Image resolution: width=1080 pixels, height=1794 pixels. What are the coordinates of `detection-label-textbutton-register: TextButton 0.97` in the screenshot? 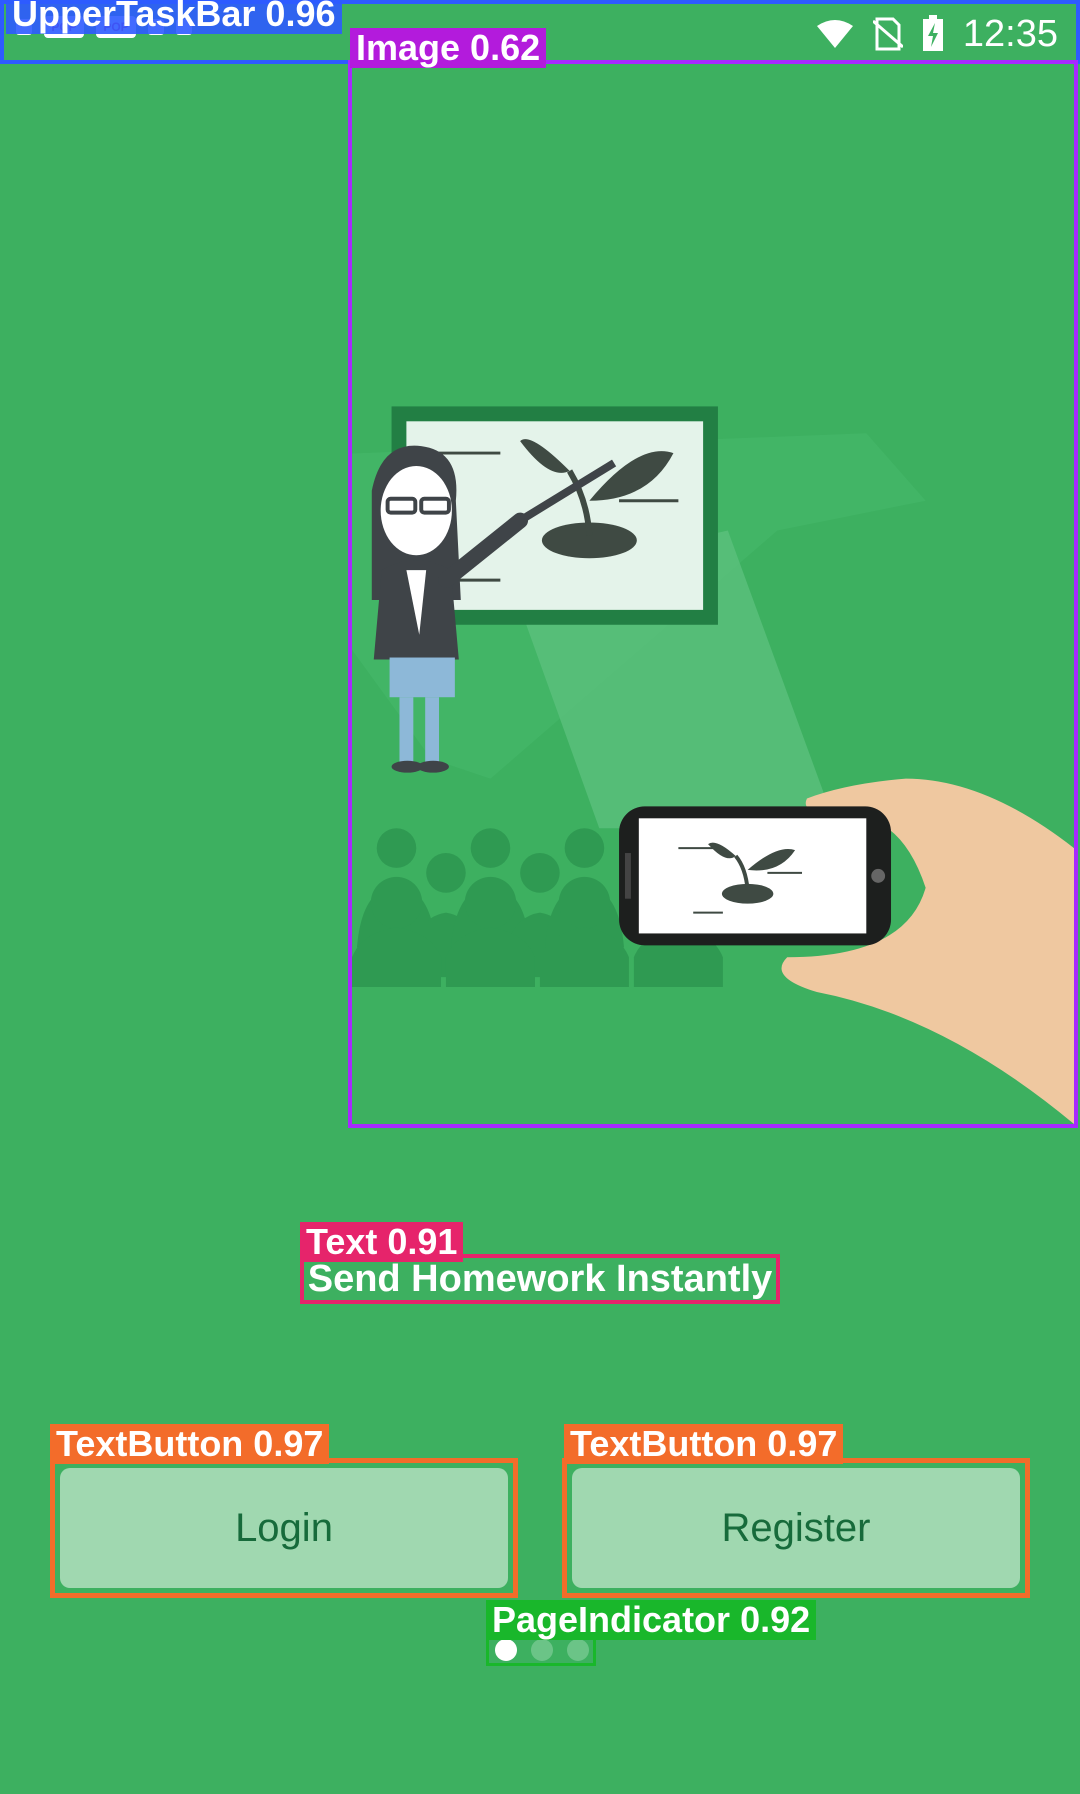 It's located at (704, 1444).